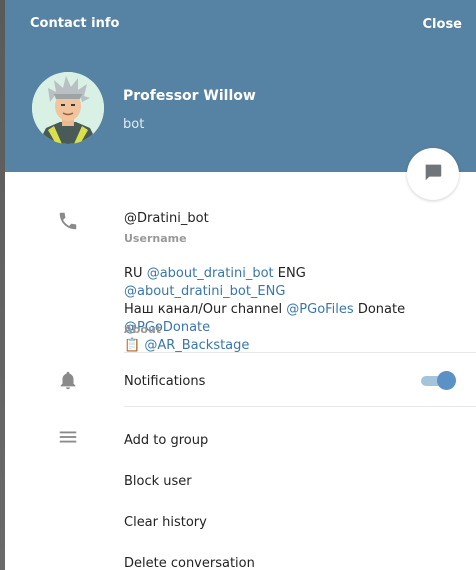  Describe the element at coordinates (166, 440) in the screenshot. I see `add-to-group-button: Add to group` at that location.